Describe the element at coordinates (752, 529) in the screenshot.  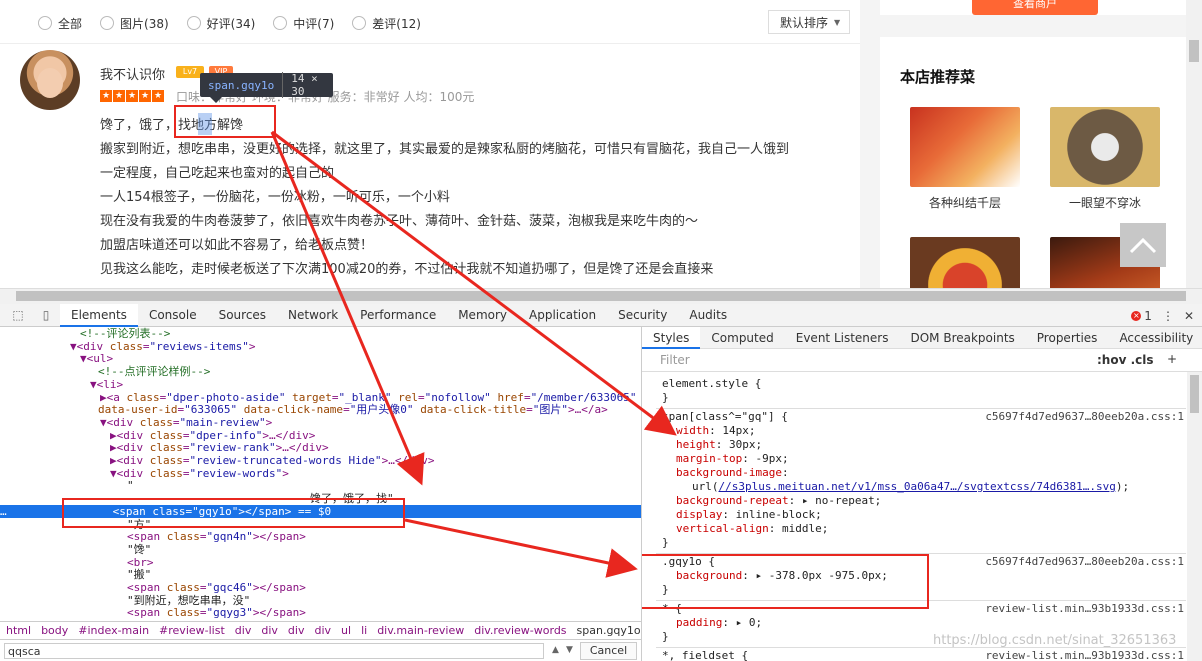
I see `style-line: vertical-align: middle;` at that location.